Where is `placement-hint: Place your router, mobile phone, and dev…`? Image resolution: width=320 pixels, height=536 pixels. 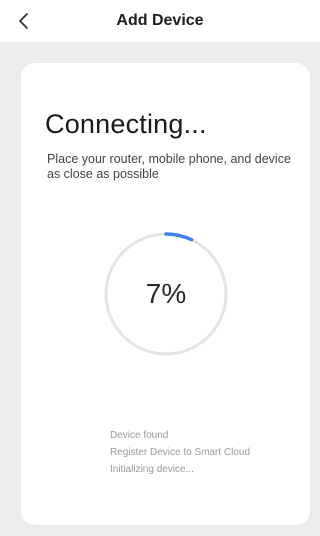
placement-hint: Place your router, mobile phone, and dev… is located at coordinates (169, 166).